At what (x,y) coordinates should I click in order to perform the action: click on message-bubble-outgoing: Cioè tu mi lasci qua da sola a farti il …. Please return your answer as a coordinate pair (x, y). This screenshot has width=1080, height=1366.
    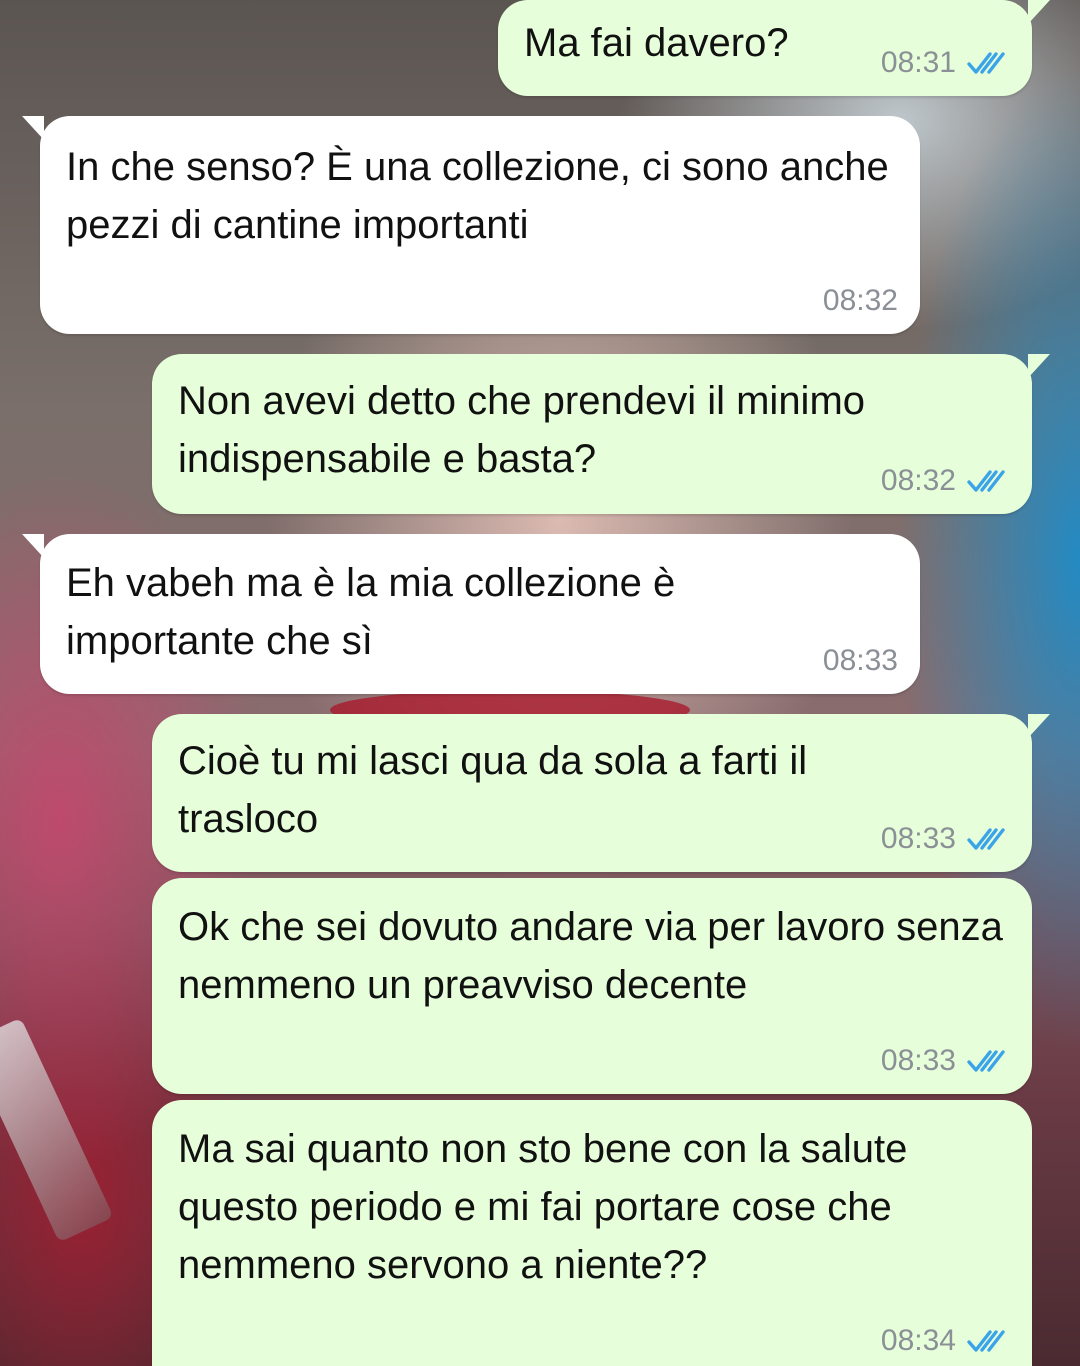
    Looking at the image, I should click on (601, 793).